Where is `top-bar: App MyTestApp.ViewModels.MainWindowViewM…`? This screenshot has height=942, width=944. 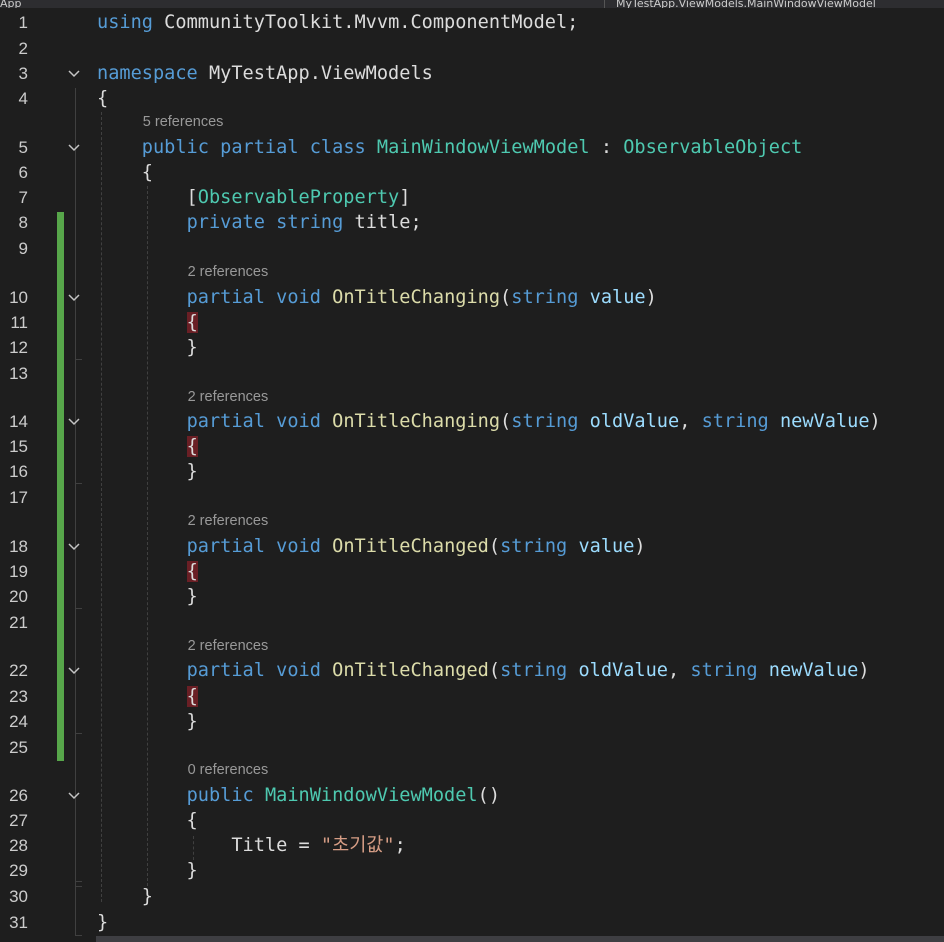 top-bar: App MyTestApp.ViewModels.MainWindowViewM… is located at coordinates (472, 4).